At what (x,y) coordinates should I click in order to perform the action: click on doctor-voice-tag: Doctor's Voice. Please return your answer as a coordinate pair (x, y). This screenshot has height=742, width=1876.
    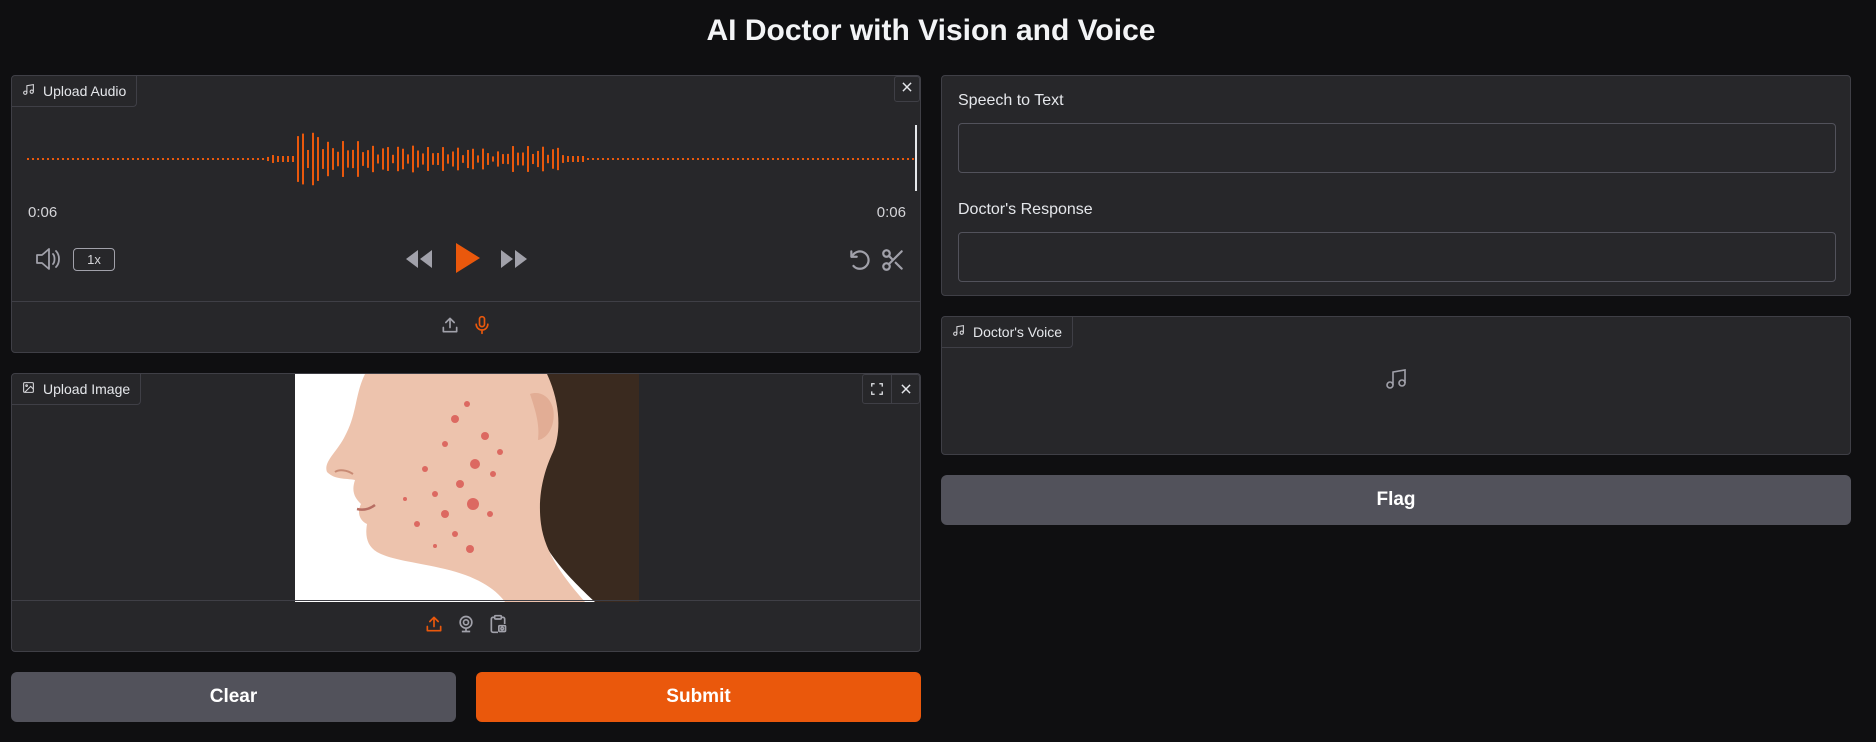
    Looking at the image, I should click on (1008, 332).